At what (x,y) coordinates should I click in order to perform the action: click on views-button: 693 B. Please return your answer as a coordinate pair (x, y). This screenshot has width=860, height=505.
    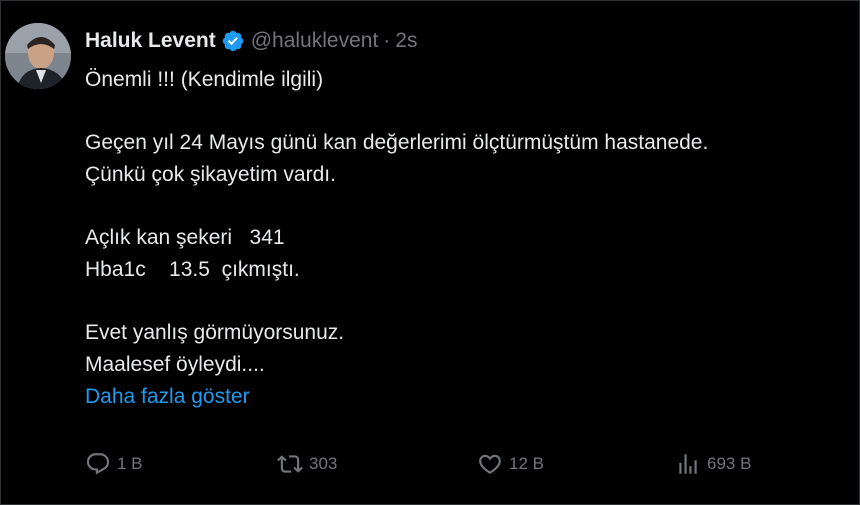
    Looking at the image, I should click on (713, 464).